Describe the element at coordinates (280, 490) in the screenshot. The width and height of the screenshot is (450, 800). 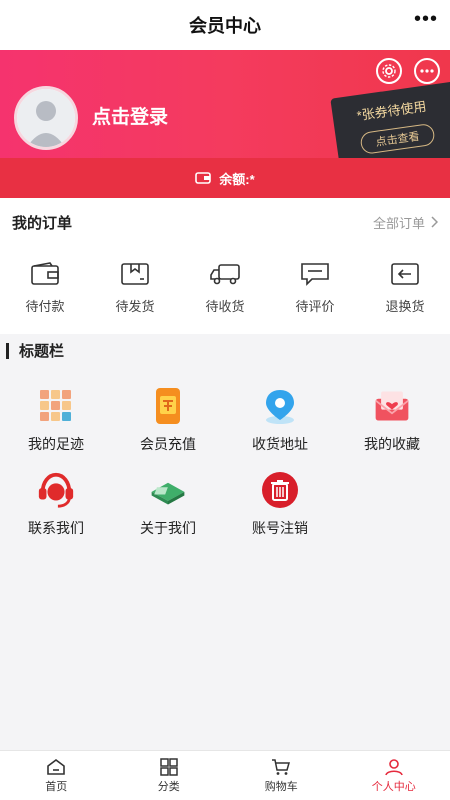
I see `trash-icon` at that location.